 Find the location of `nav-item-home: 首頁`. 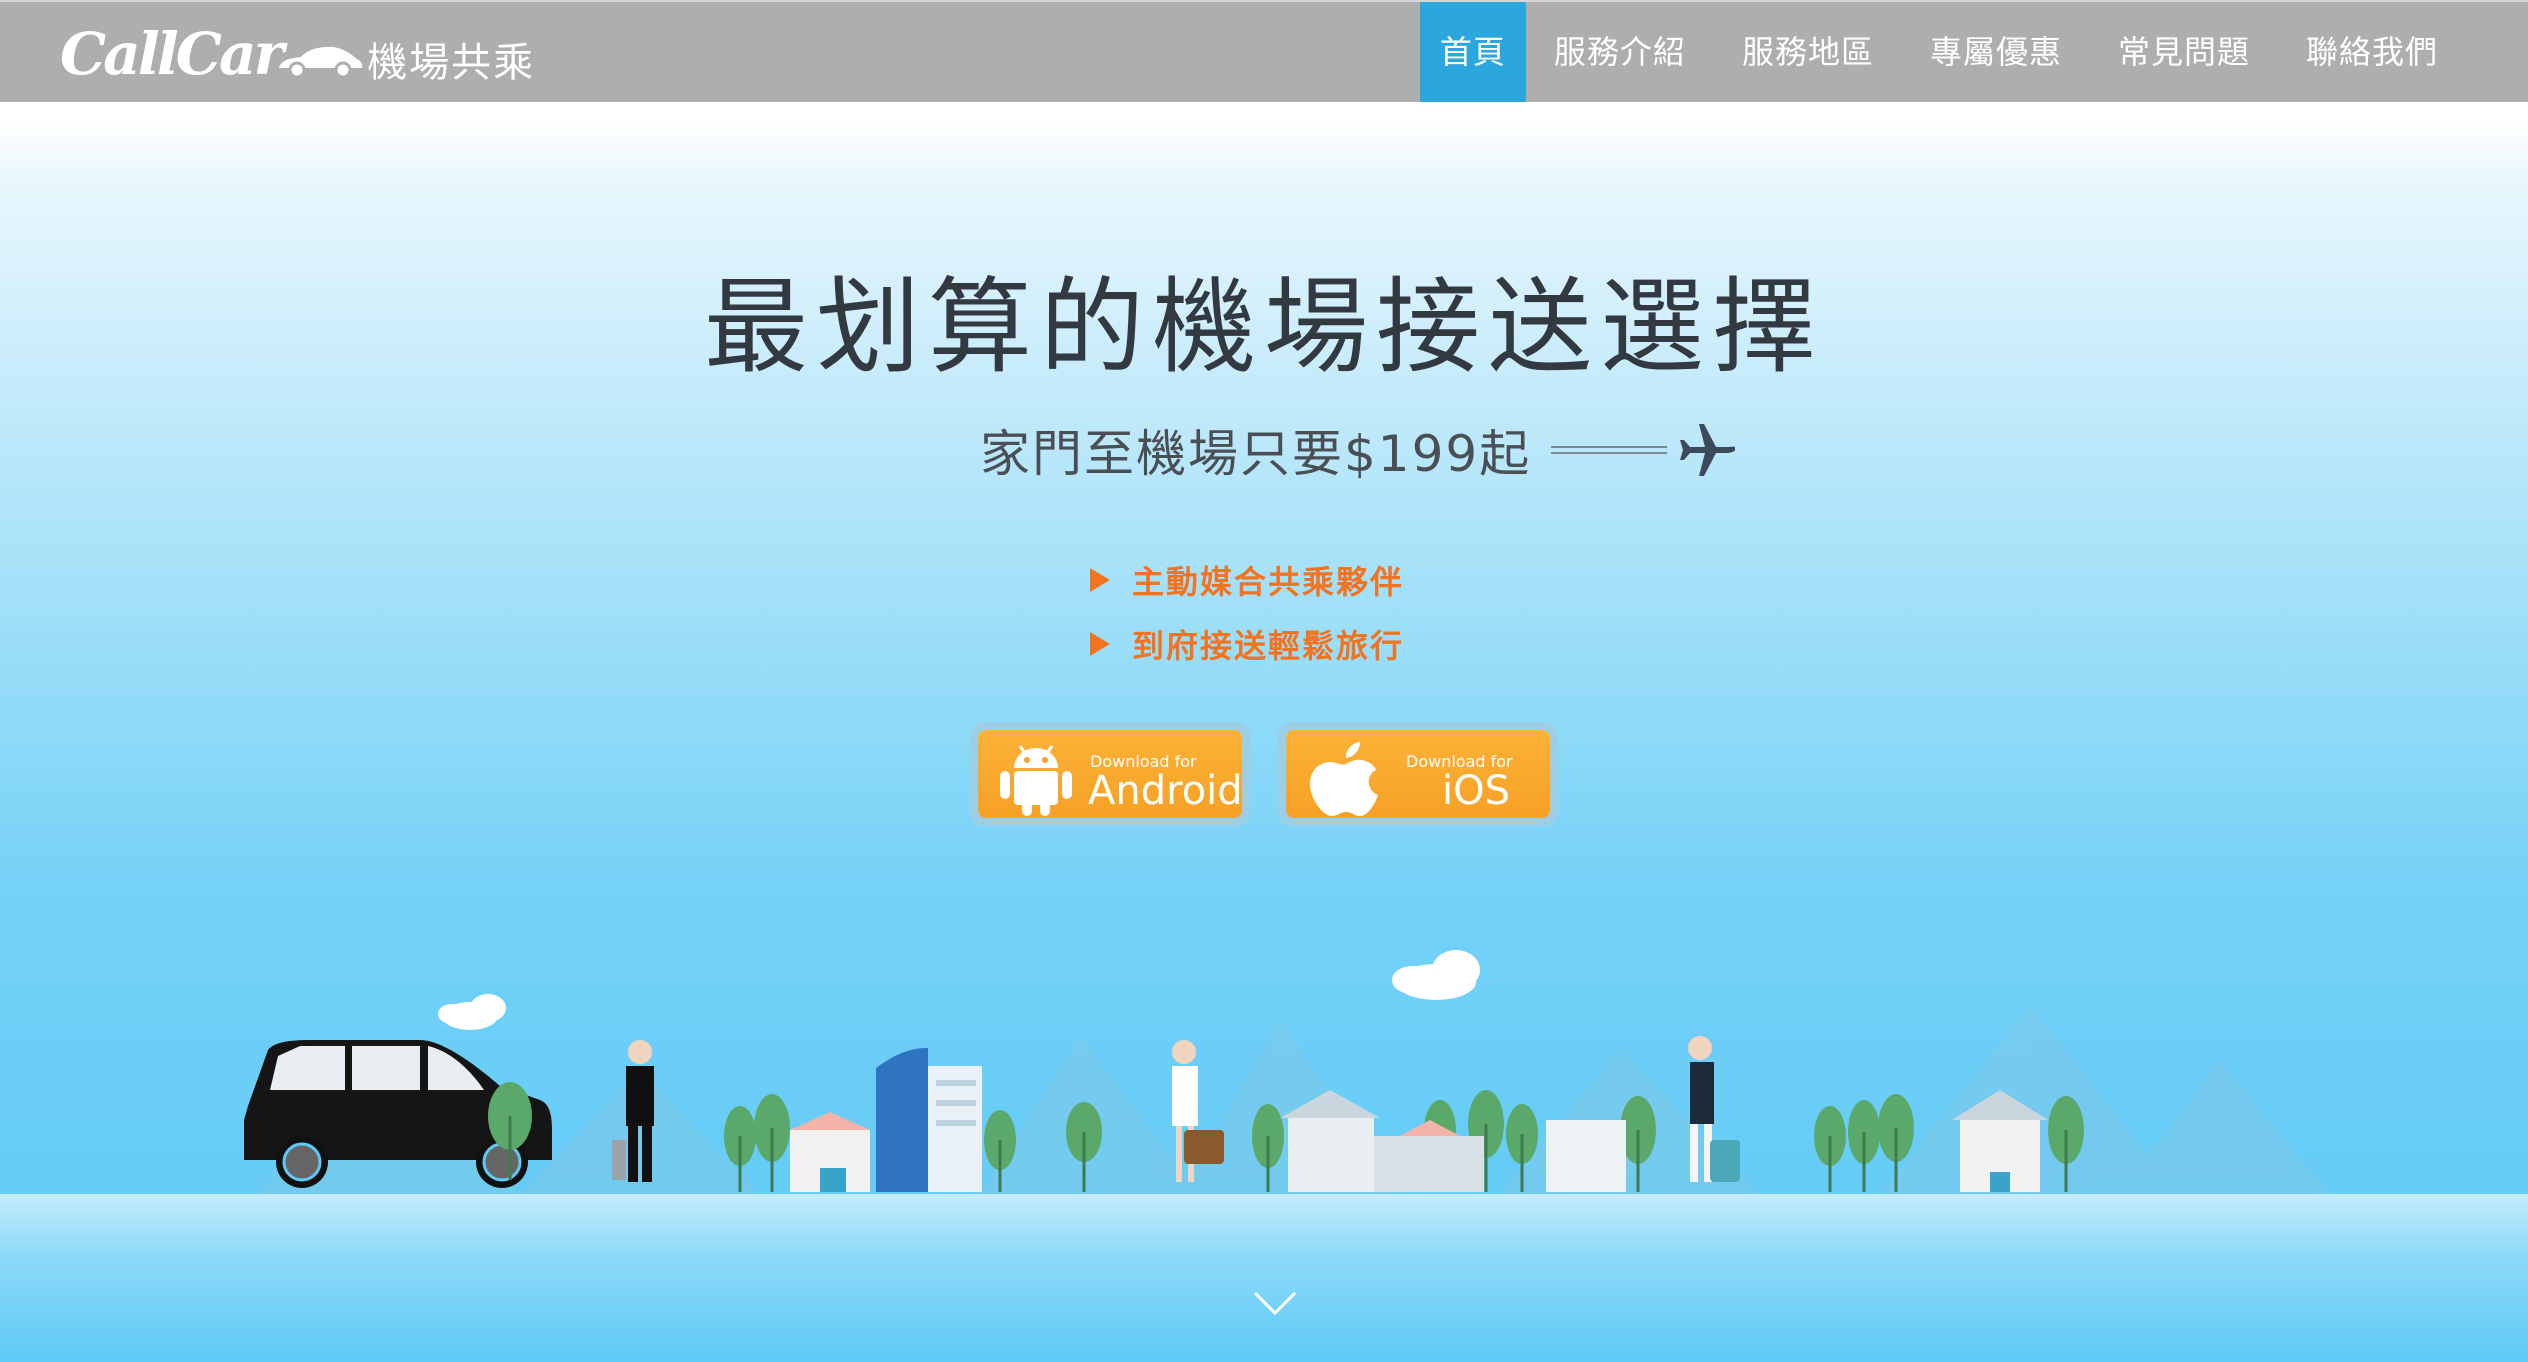

nav-item-home: 首頁 is located at coordinates (1472, 52).